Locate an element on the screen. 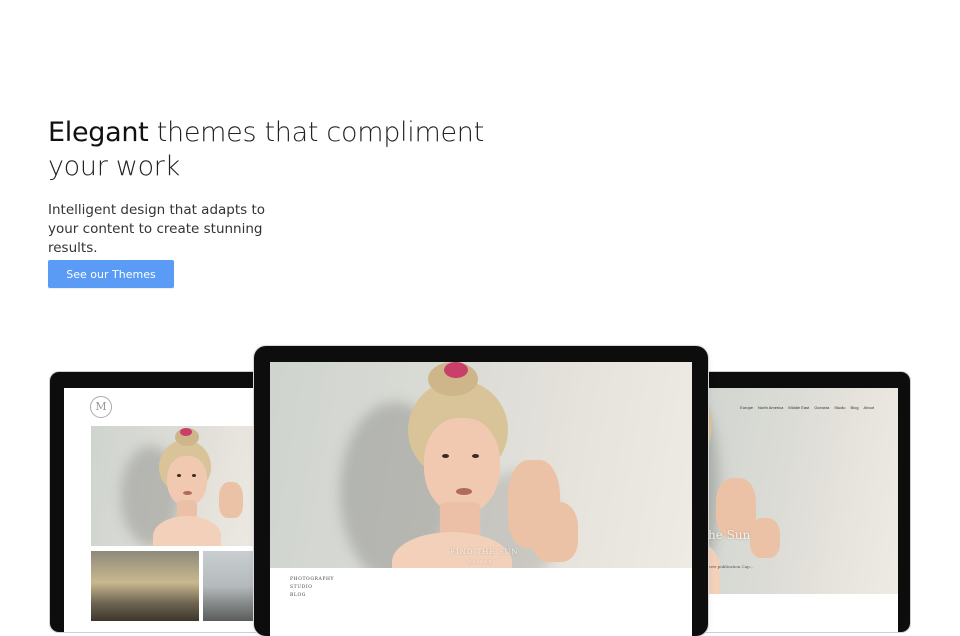 The width and height of the screenshot is (960, 636). nav-item-middle-east: Middle East is located at coordinates (799, 407).